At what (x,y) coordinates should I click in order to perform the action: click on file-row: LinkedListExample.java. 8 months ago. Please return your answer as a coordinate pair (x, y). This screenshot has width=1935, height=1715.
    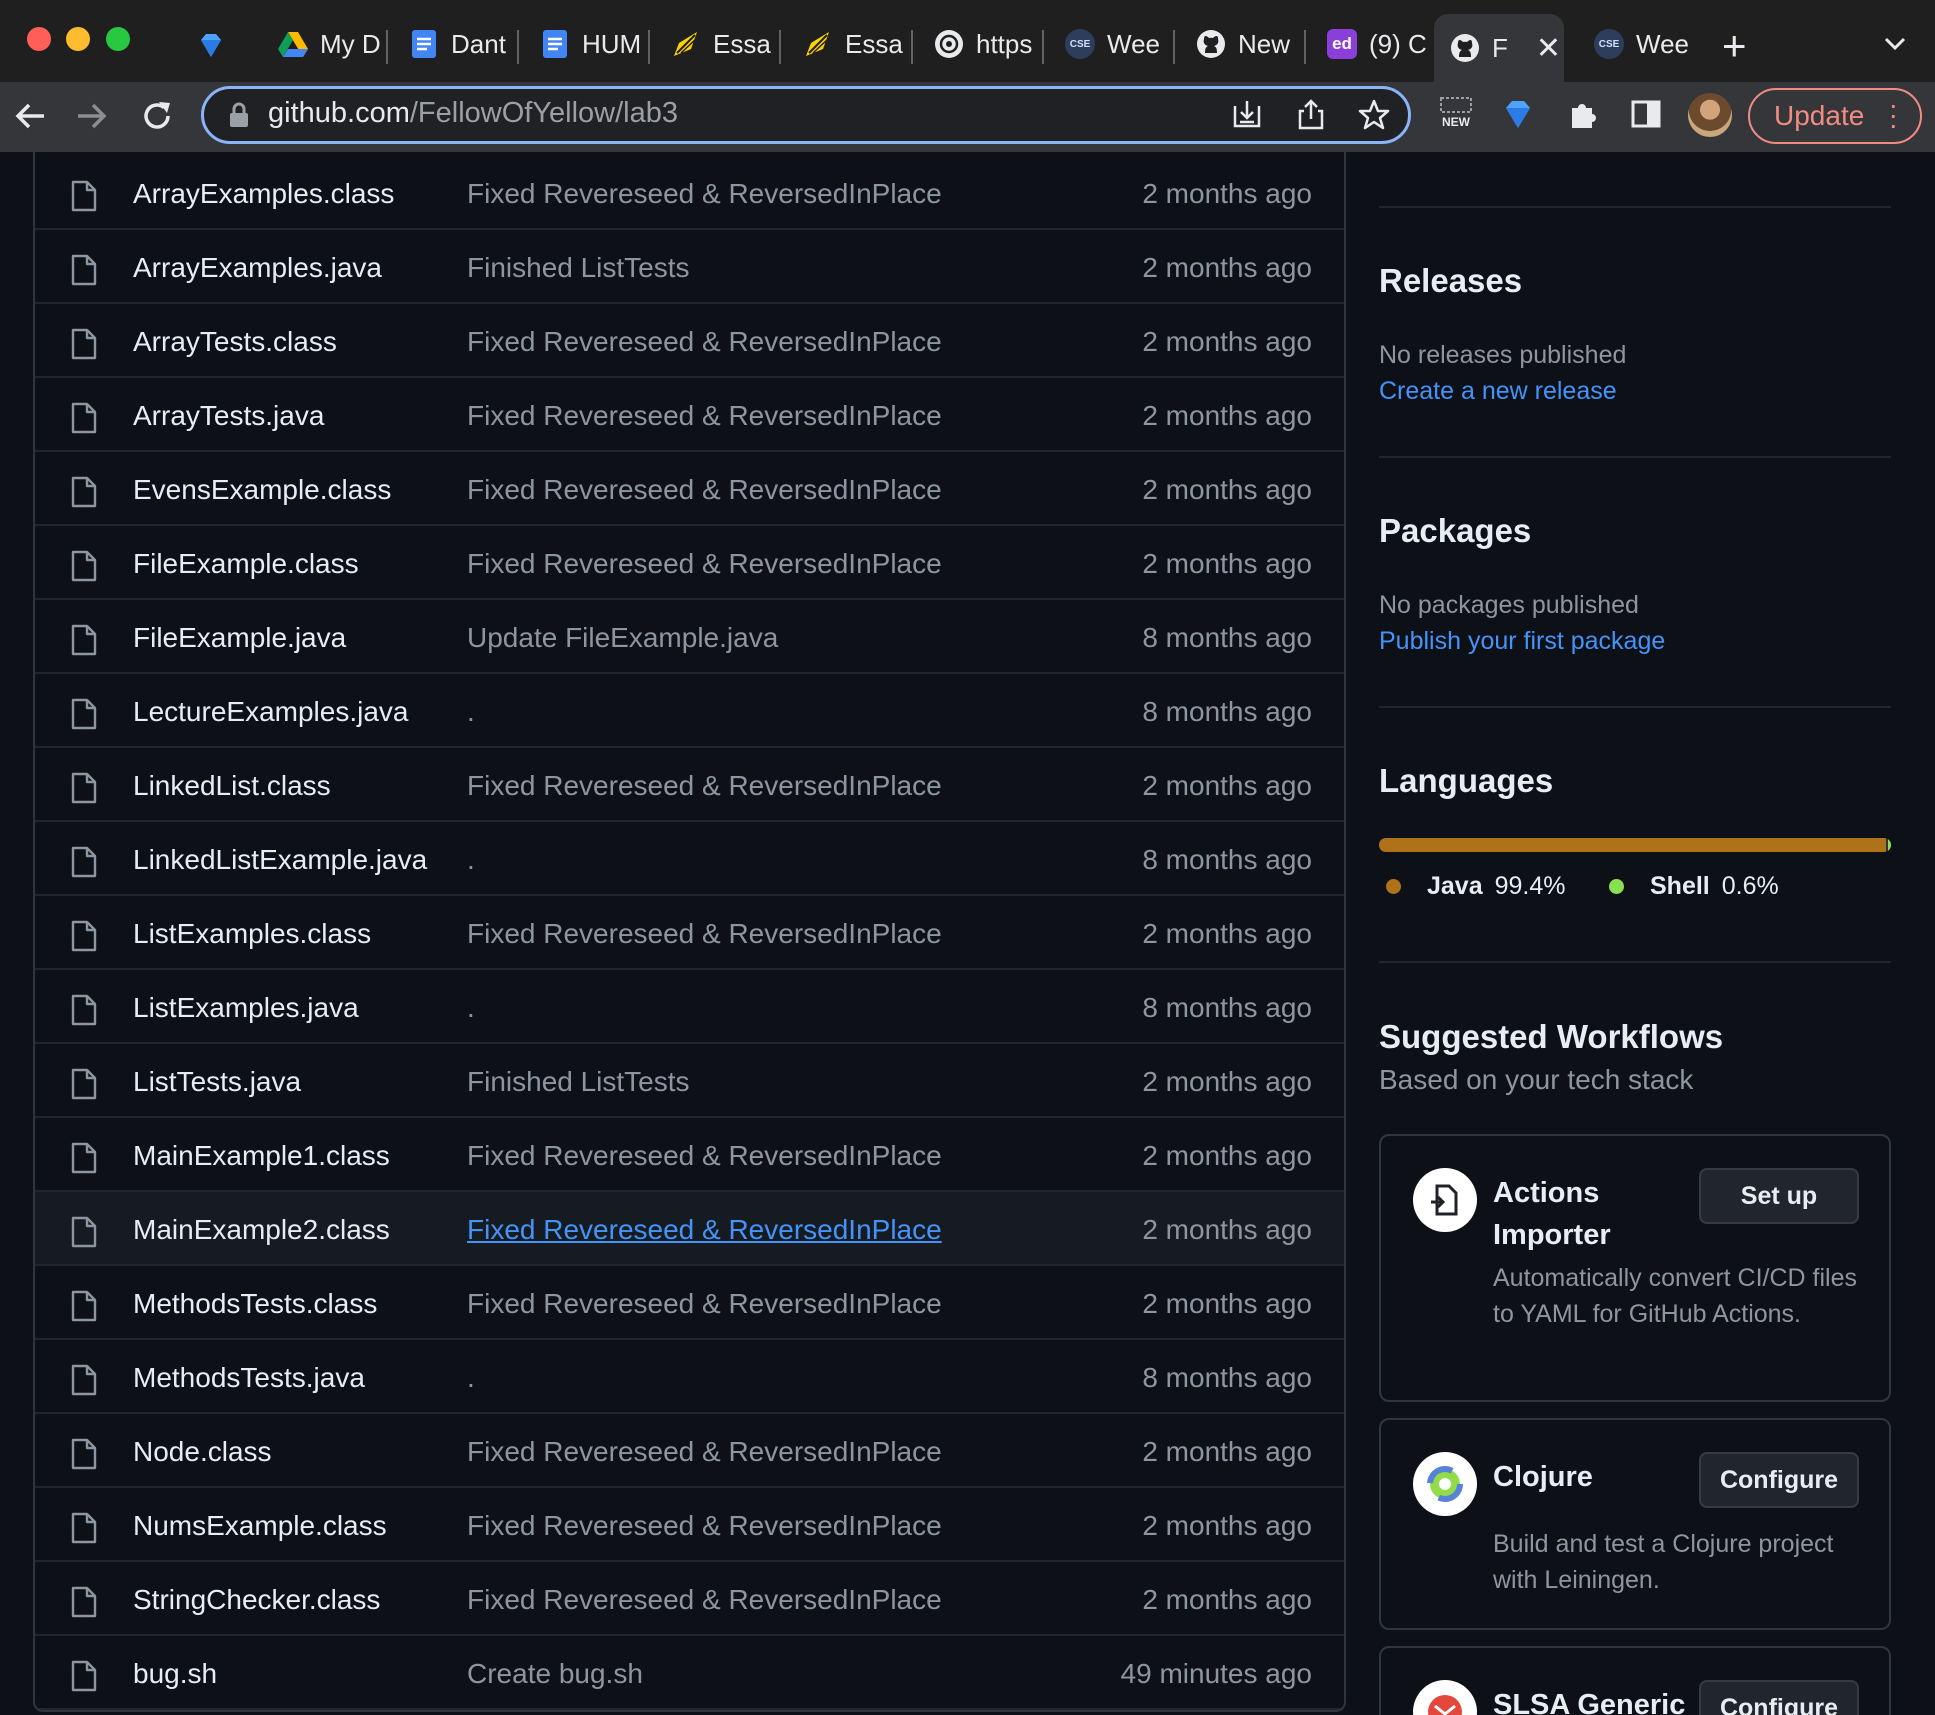
    Looking at the image, I should click on (689, 859).